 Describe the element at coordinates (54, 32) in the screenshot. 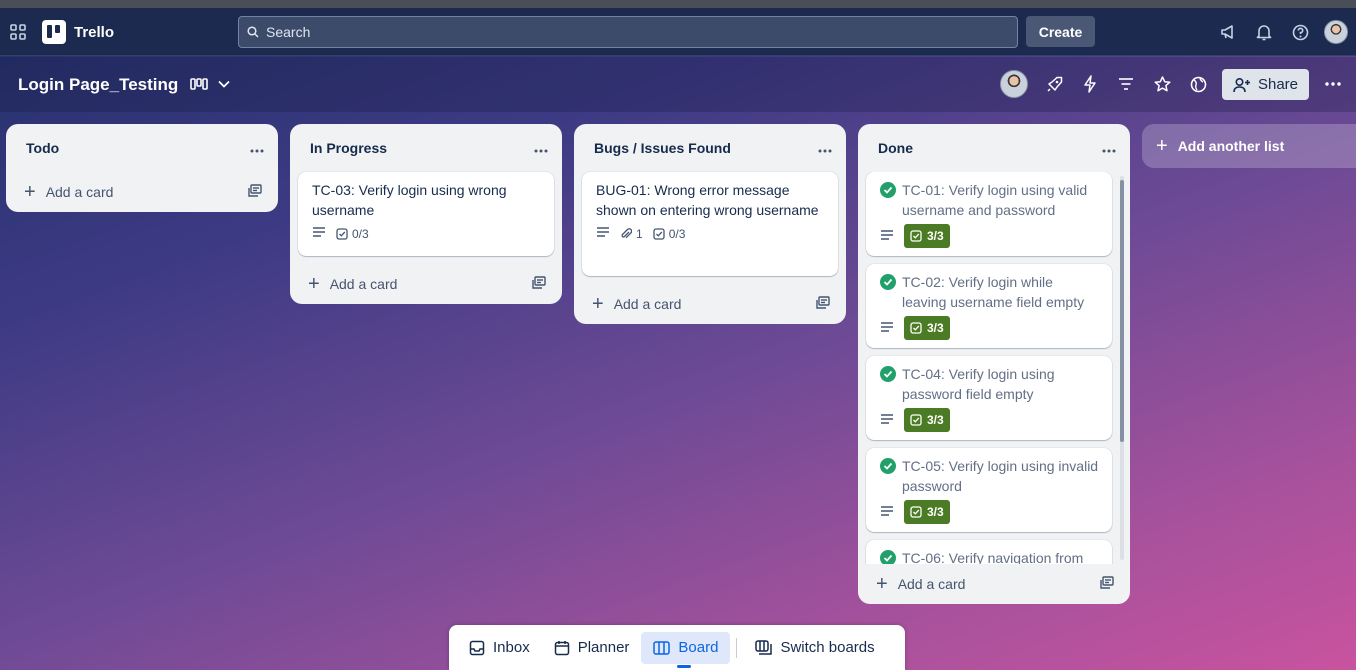

I see `trello-logo-icon` at that location.